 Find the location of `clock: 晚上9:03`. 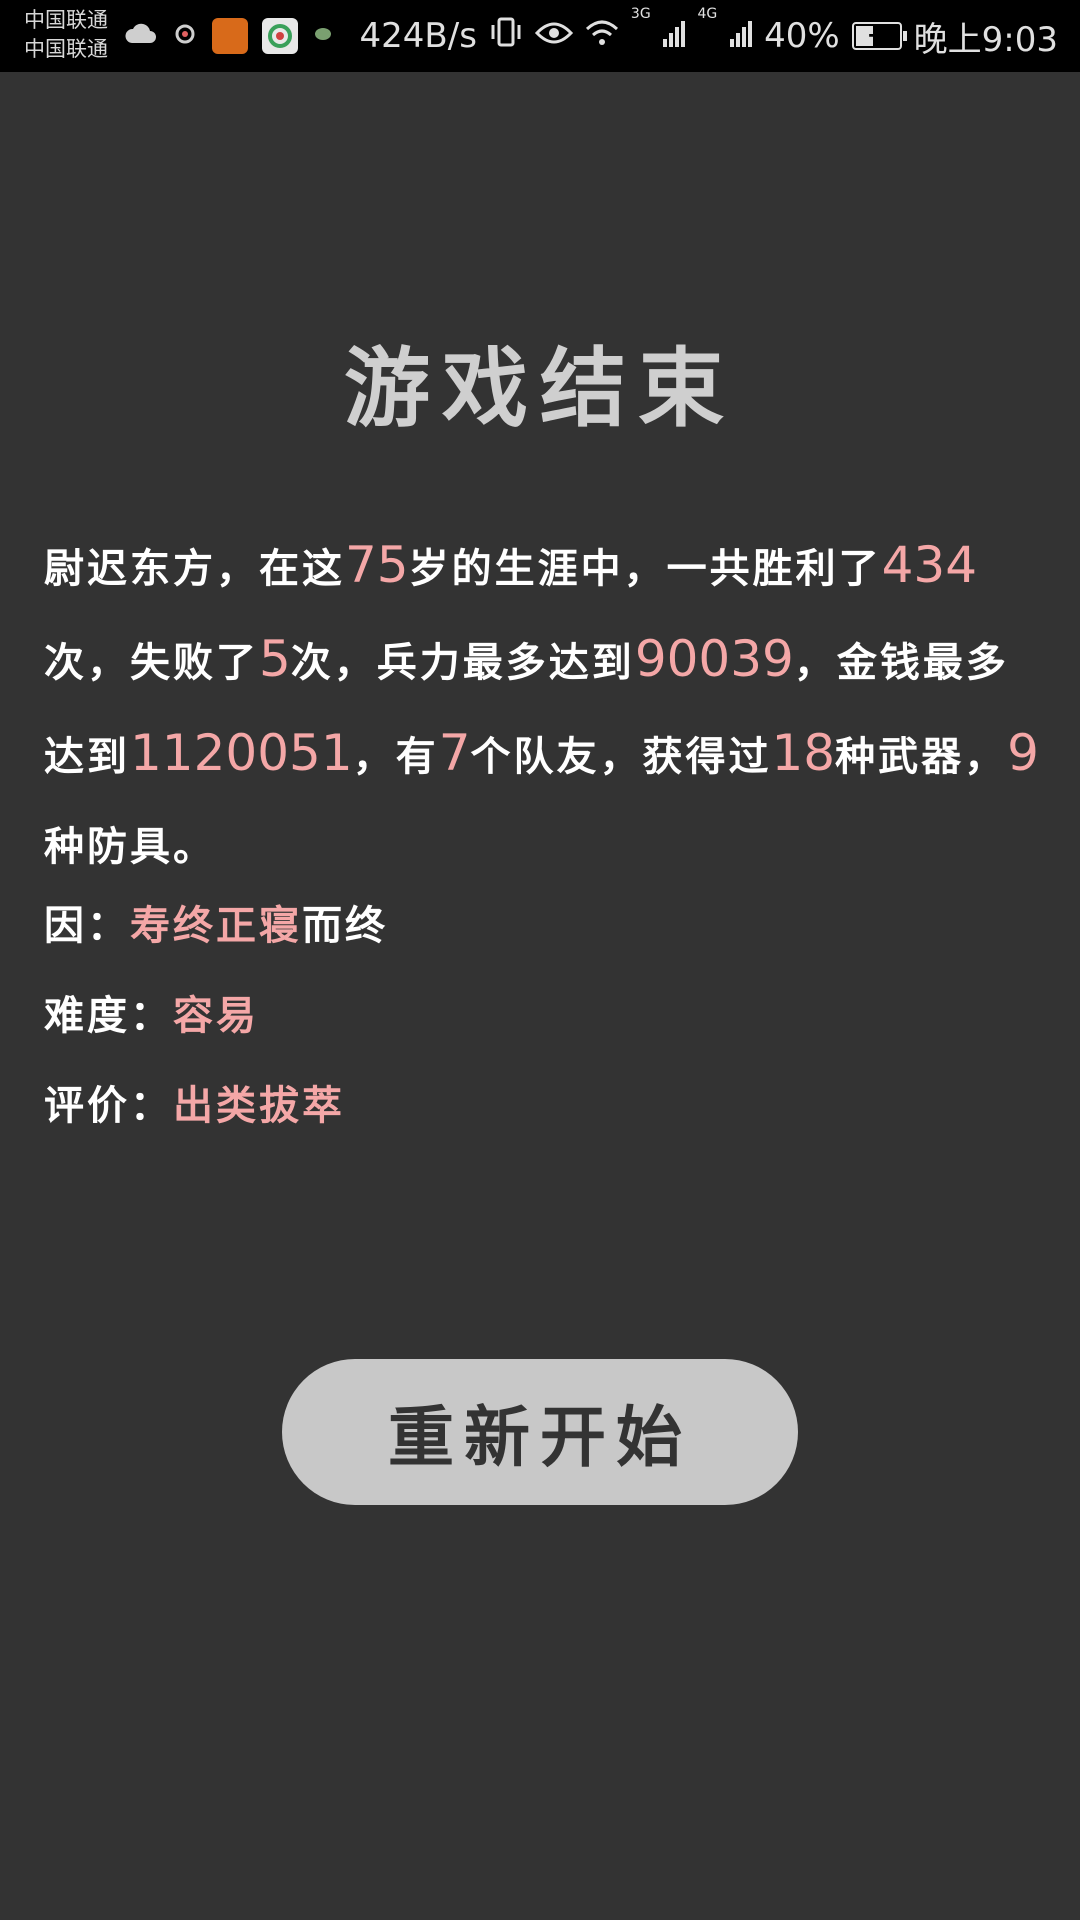

clock: 晚上9:03 is located at coordinates (985, 39).